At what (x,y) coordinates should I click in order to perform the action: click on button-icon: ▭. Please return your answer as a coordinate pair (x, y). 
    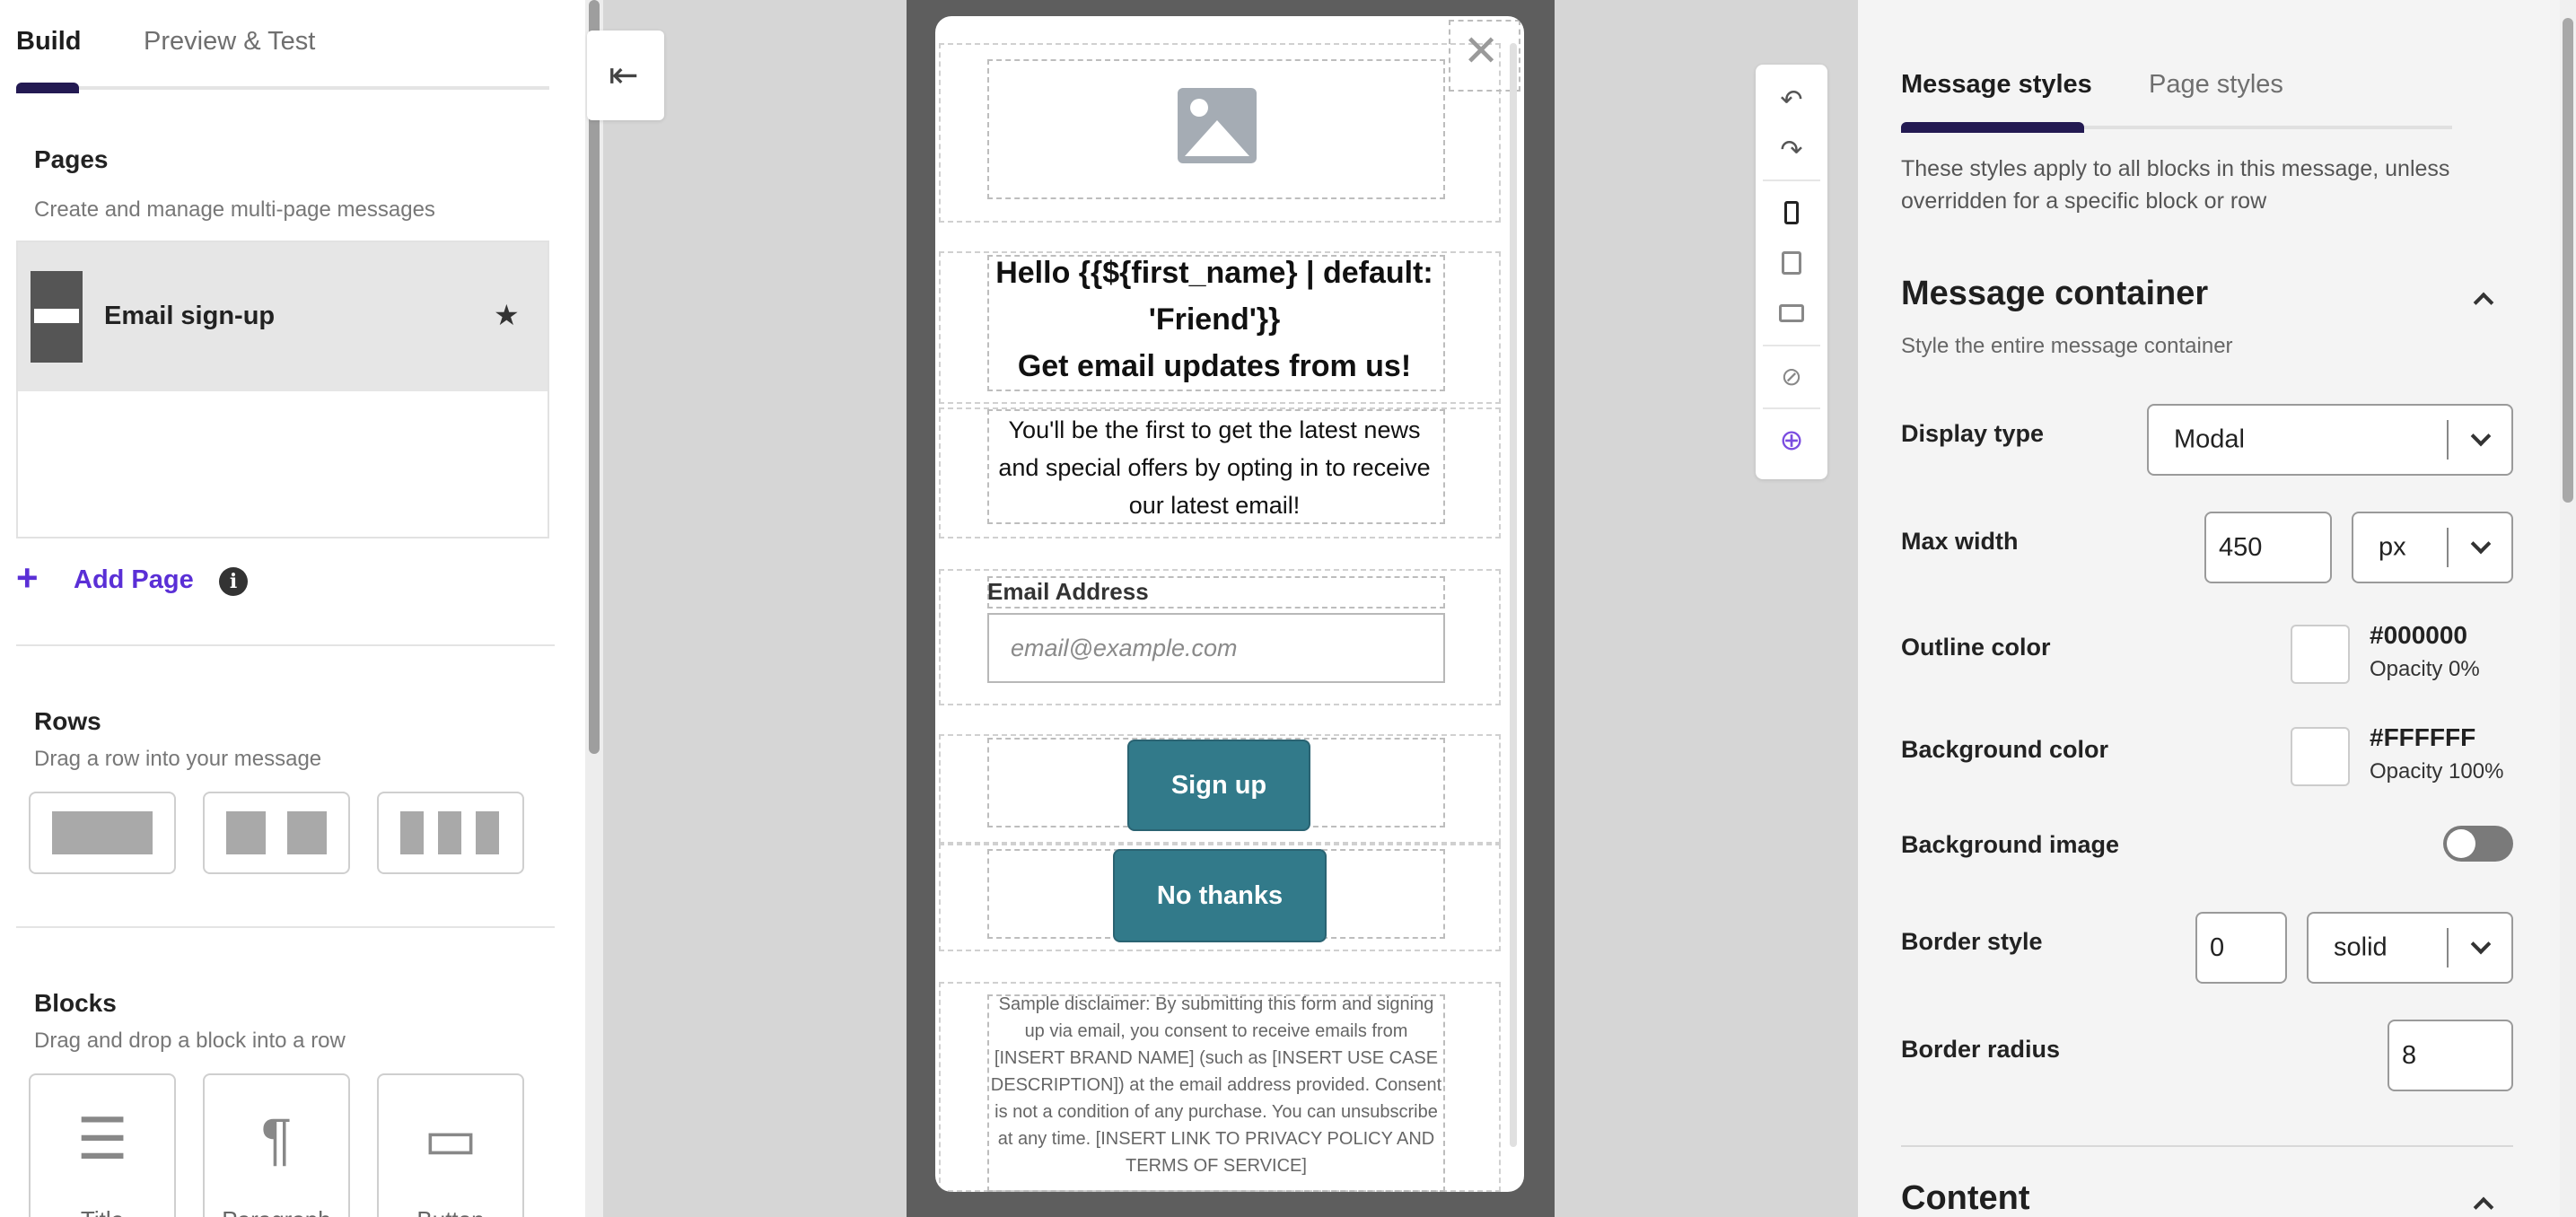
    Looking at the image, I should click on (450, 1139).